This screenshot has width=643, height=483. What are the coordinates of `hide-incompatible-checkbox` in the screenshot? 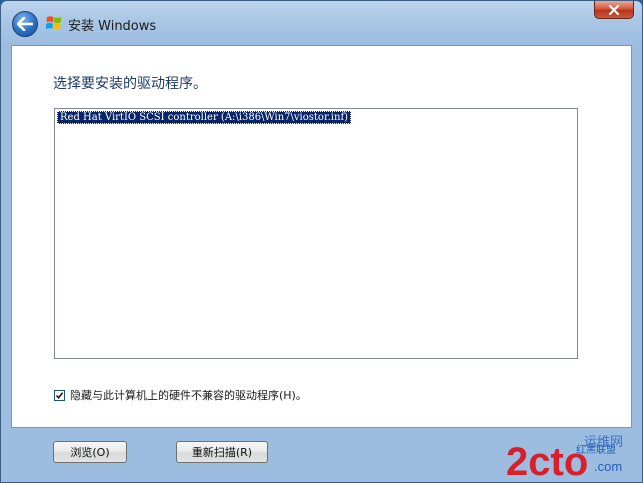 It's located at (59, 395).